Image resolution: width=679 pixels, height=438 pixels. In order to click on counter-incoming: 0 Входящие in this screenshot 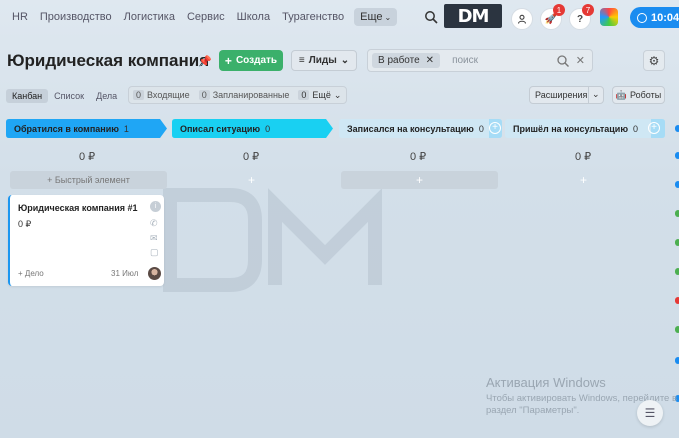, I will do `click(161, 95)`.